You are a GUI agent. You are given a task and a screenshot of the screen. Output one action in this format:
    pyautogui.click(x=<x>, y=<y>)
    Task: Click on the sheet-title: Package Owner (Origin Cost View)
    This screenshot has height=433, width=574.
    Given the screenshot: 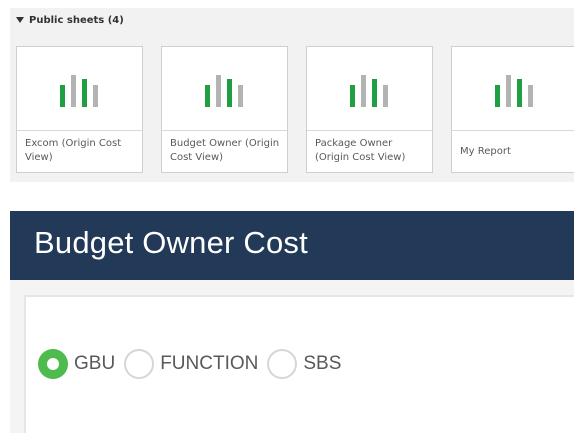 What is the action you would take?
    pyautogui.click(x=360, y=150)
    